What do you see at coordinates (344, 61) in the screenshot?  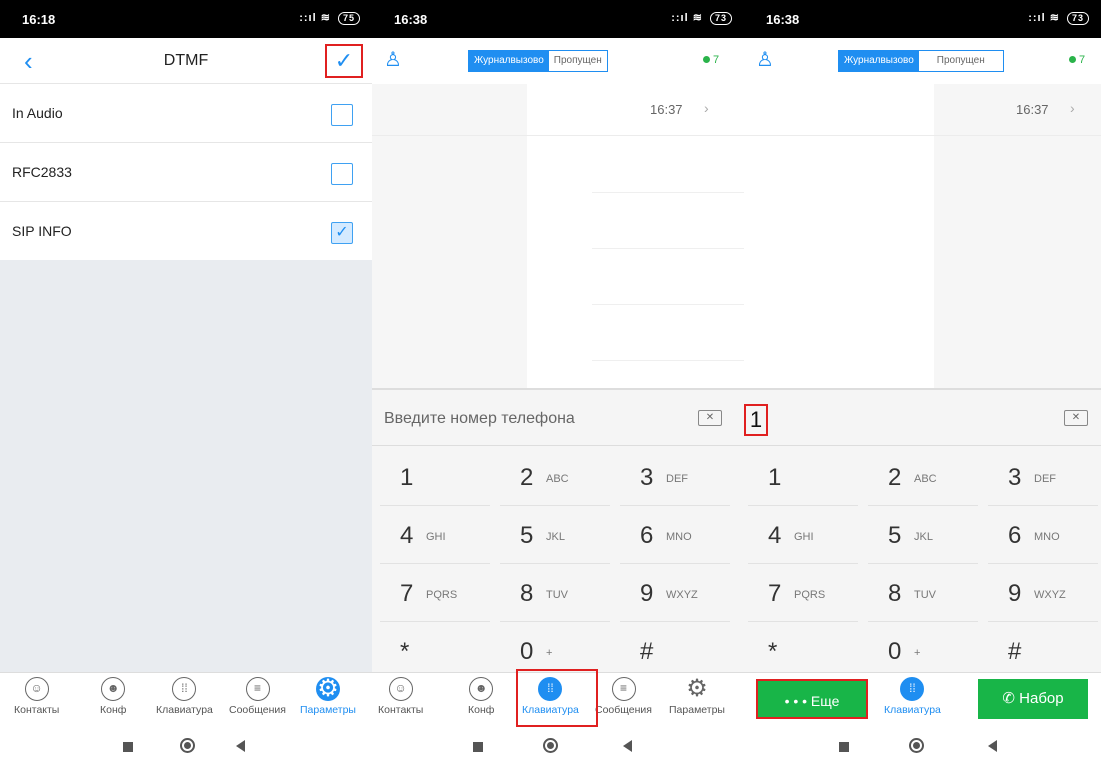 I see `checkmark-icon: ✓` at bounding box center [344, 61].